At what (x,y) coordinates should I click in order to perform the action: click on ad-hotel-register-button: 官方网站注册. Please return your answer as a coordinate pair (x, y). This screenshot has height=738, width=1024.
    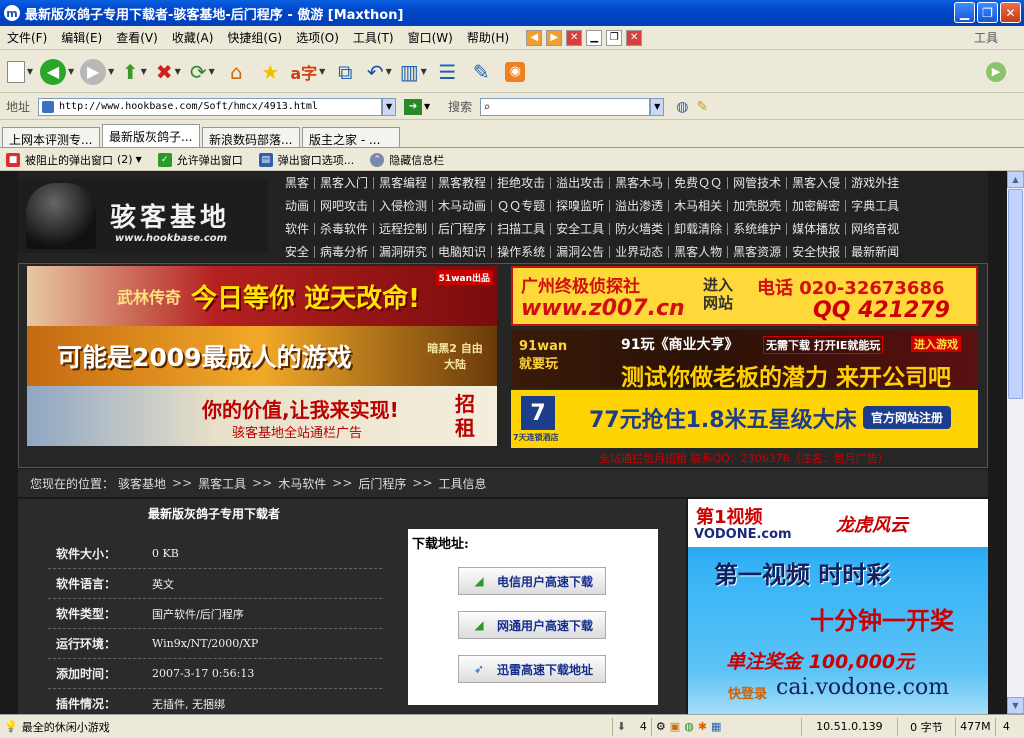
    Looking at the image, I should click on (907, 417).